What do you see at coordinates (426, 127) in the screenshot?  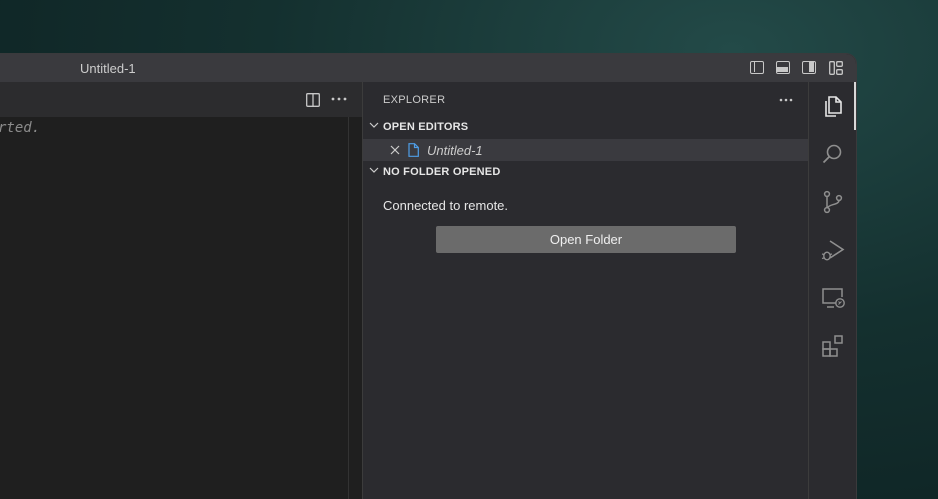 I see `open-editors-label: OPEN EDITORS` at bounding box center [426, 127].